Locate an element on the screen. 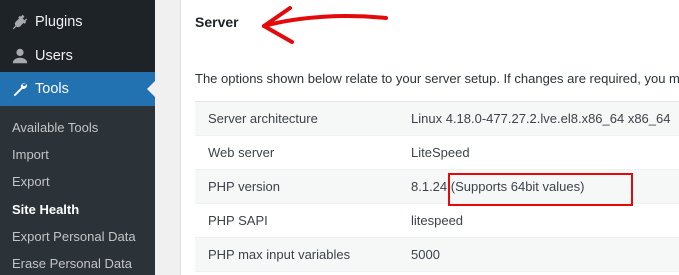  menu-item-plugins: Plugins is located at coordinates (77, 22).